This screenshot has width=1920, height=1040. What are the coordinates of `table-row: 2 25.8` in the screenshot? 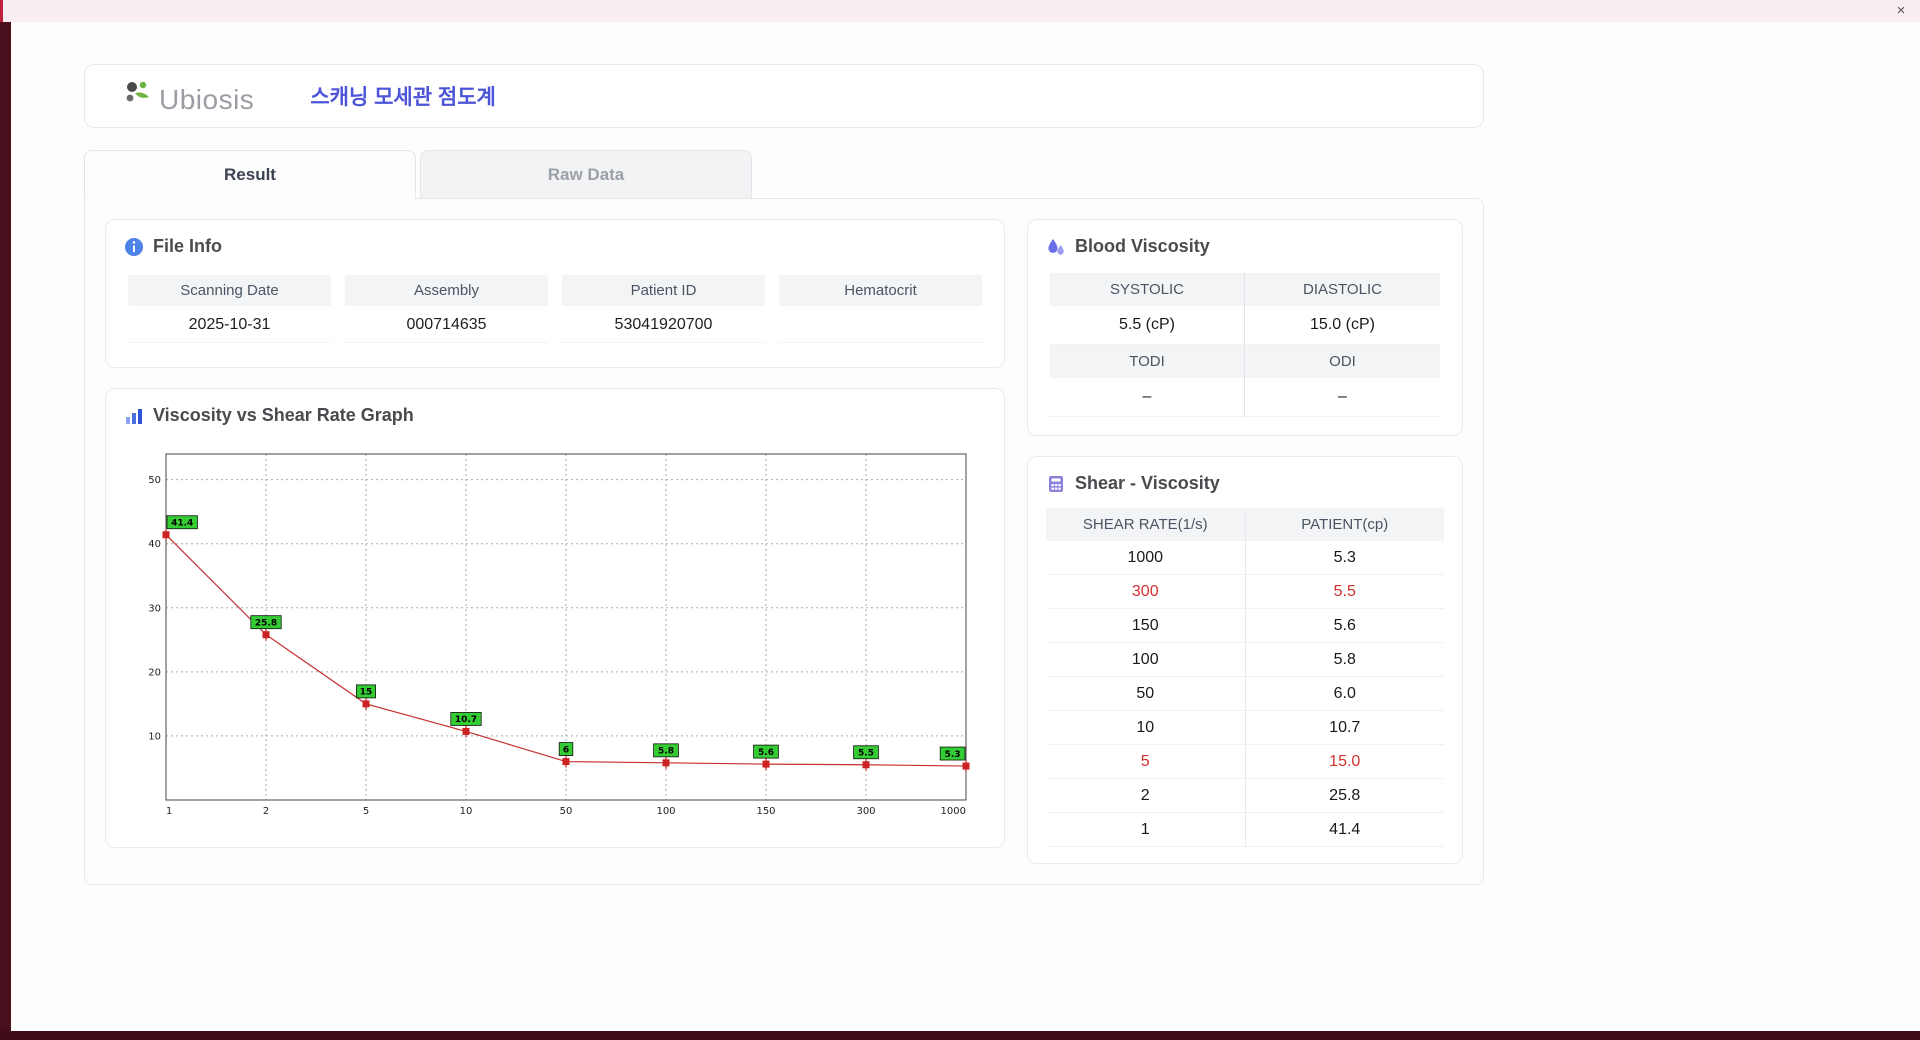 It's located at (1245, 795).